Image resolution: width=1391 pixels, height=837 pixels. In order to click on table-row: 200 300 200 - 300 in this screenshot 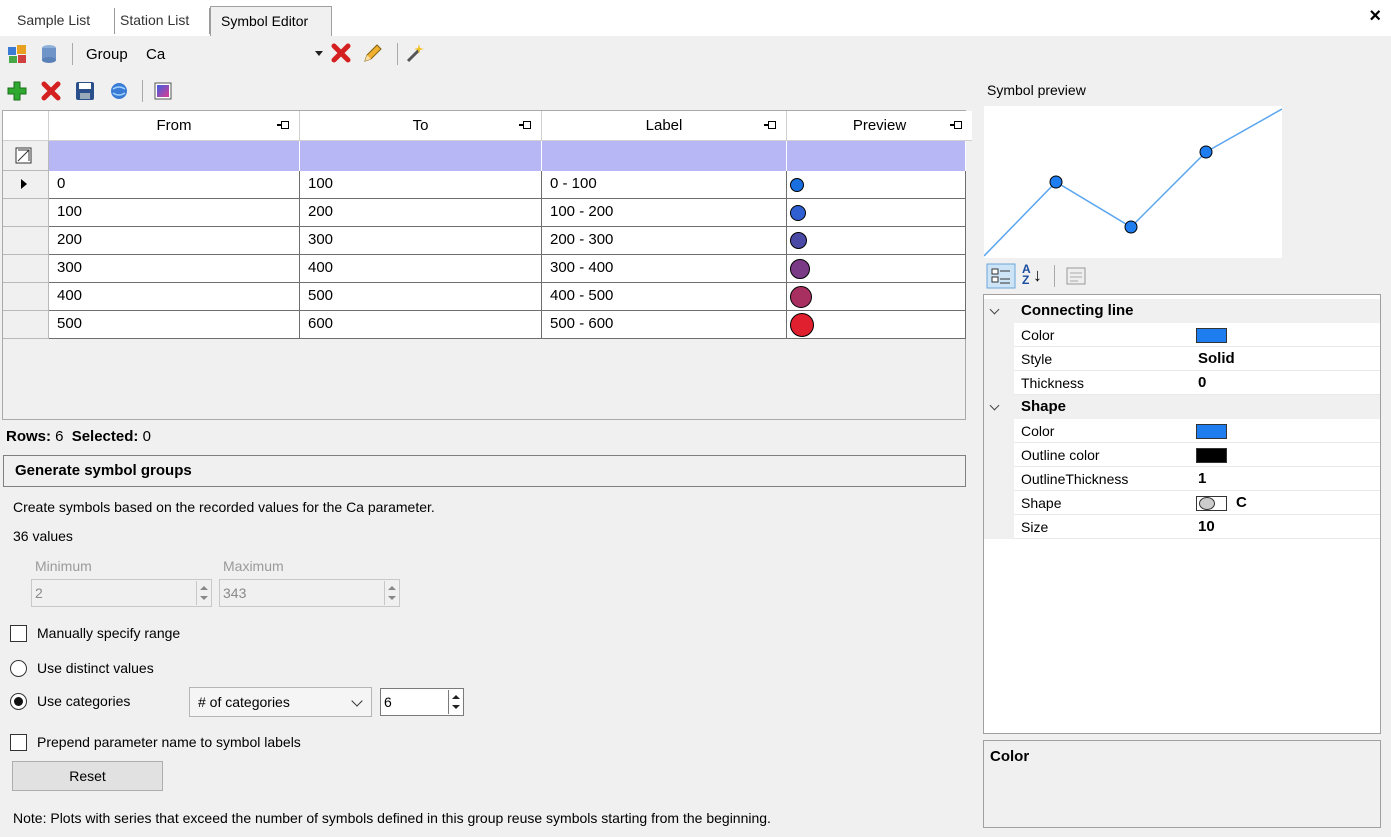, I will do `click(484, 241)`.